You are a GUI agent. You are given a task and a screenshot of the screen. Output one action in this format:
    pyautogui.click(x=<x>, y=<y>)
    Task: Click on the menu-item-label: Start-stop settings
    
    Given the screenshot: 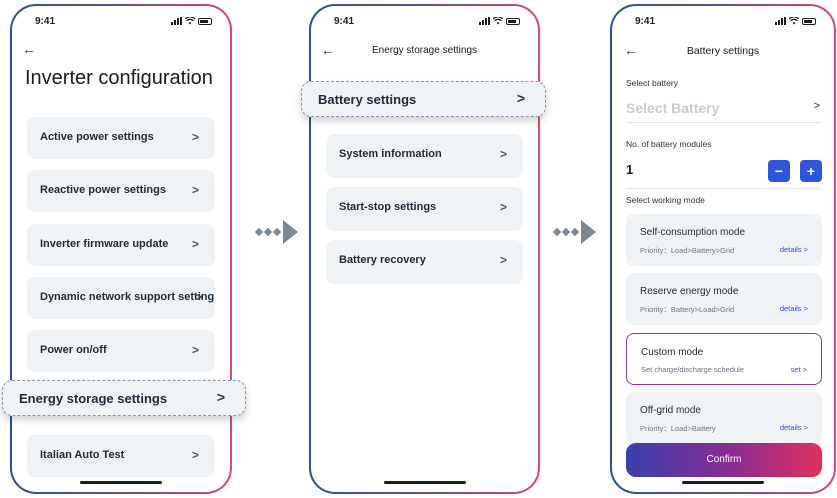 What is the action you would take?
    pyautogui.click(x=388, y=207)
    